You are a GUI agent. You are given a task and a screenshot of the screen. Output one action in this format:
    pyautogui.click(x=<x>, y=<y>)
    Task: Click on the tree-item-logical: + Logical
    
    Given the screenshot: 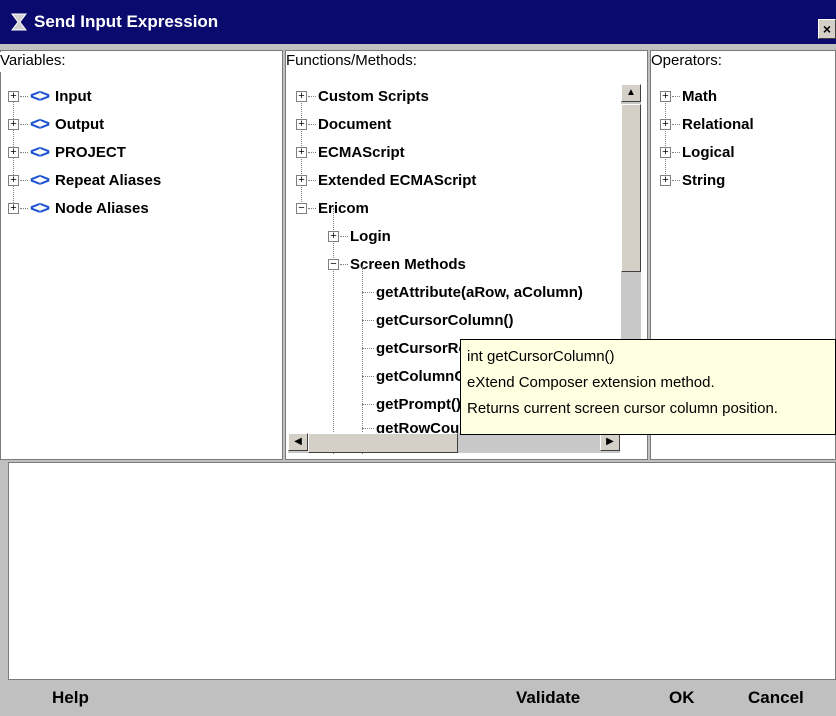 What is the action you would take?
    pyautogui.click(x=697, y=152)
    